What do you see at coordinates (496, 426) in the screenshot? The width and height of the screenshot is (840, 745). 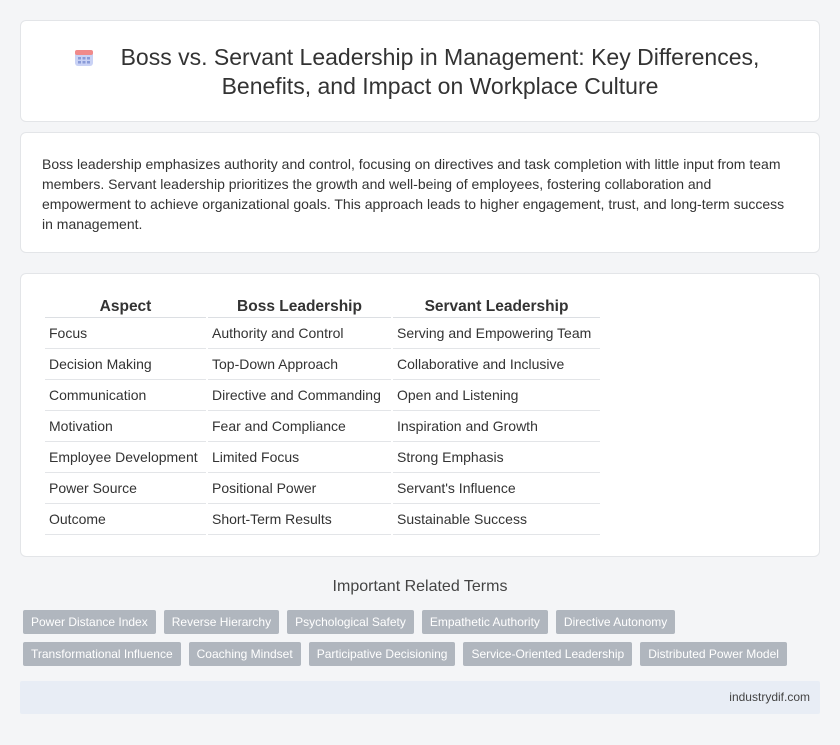 I see `table-cell: Inspiration and Growth` at bounding box center [496, 426].